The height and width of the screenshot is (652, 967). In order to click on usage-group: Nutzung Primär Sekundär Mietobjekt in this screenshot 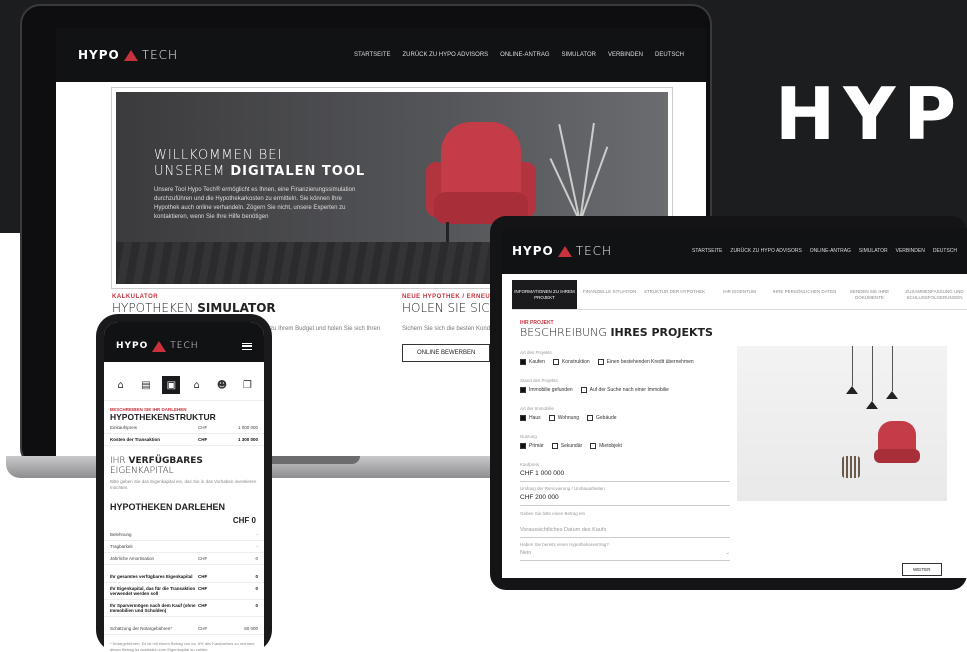, I will do `click(571, 441)`.